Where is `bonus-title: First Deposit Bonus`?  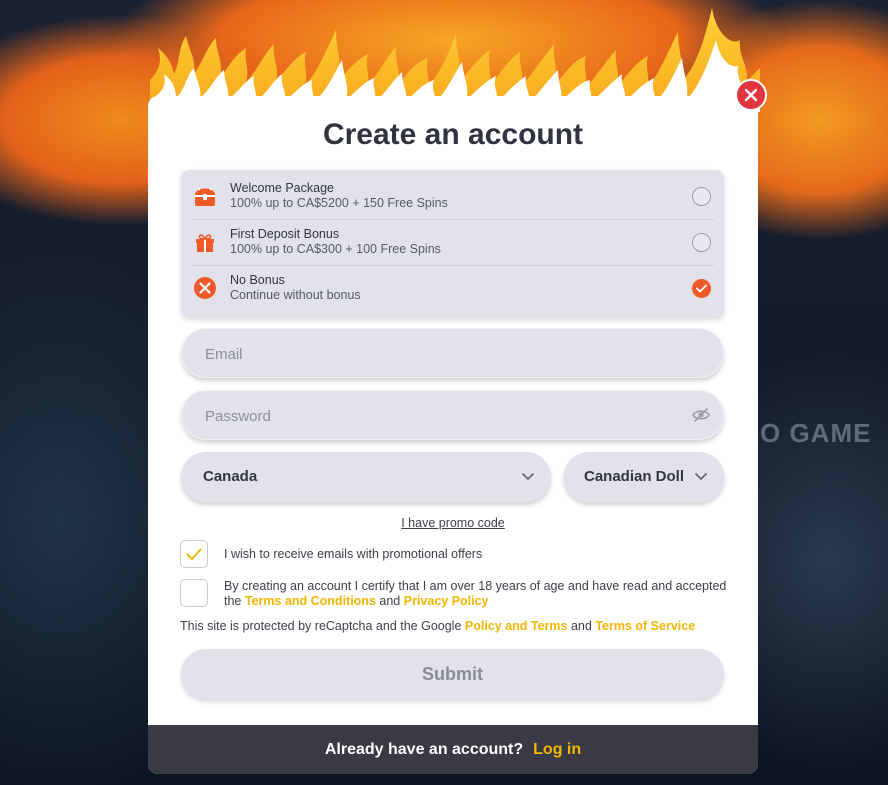
bonus-title: First Deposit Bonus is located at coordinates (285, 234).